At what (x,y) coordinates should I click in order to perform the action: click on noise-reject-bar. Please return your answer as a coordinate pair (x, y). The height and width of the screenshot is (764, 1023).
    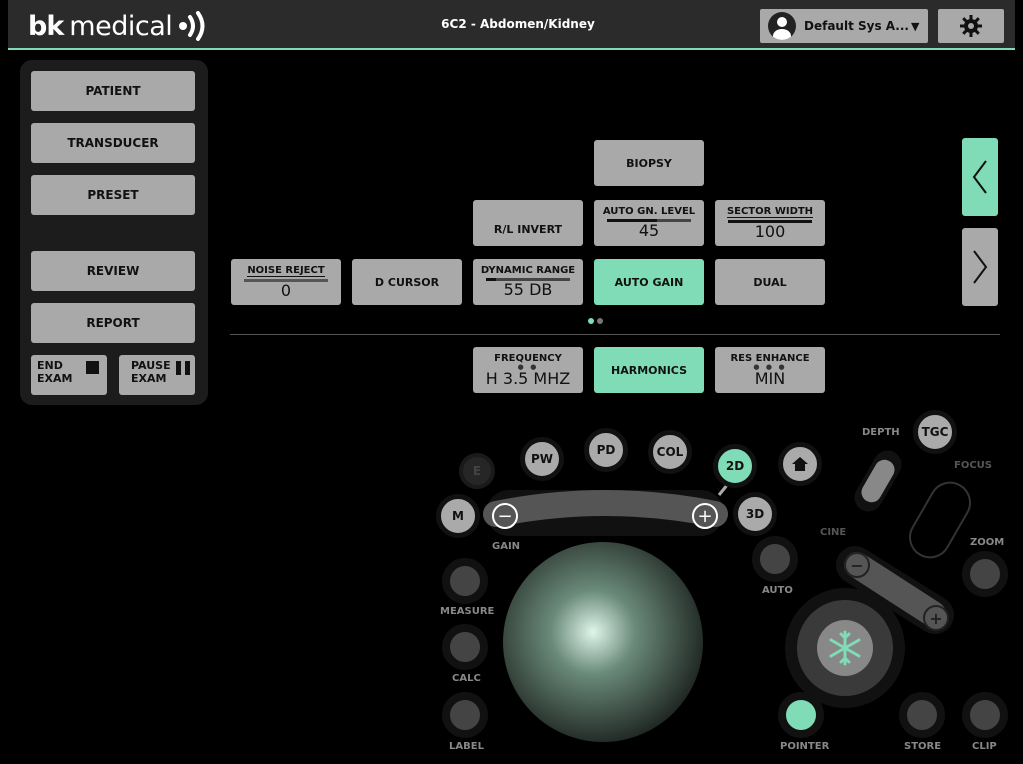
    Looking at the image, I should click on (286, 280).